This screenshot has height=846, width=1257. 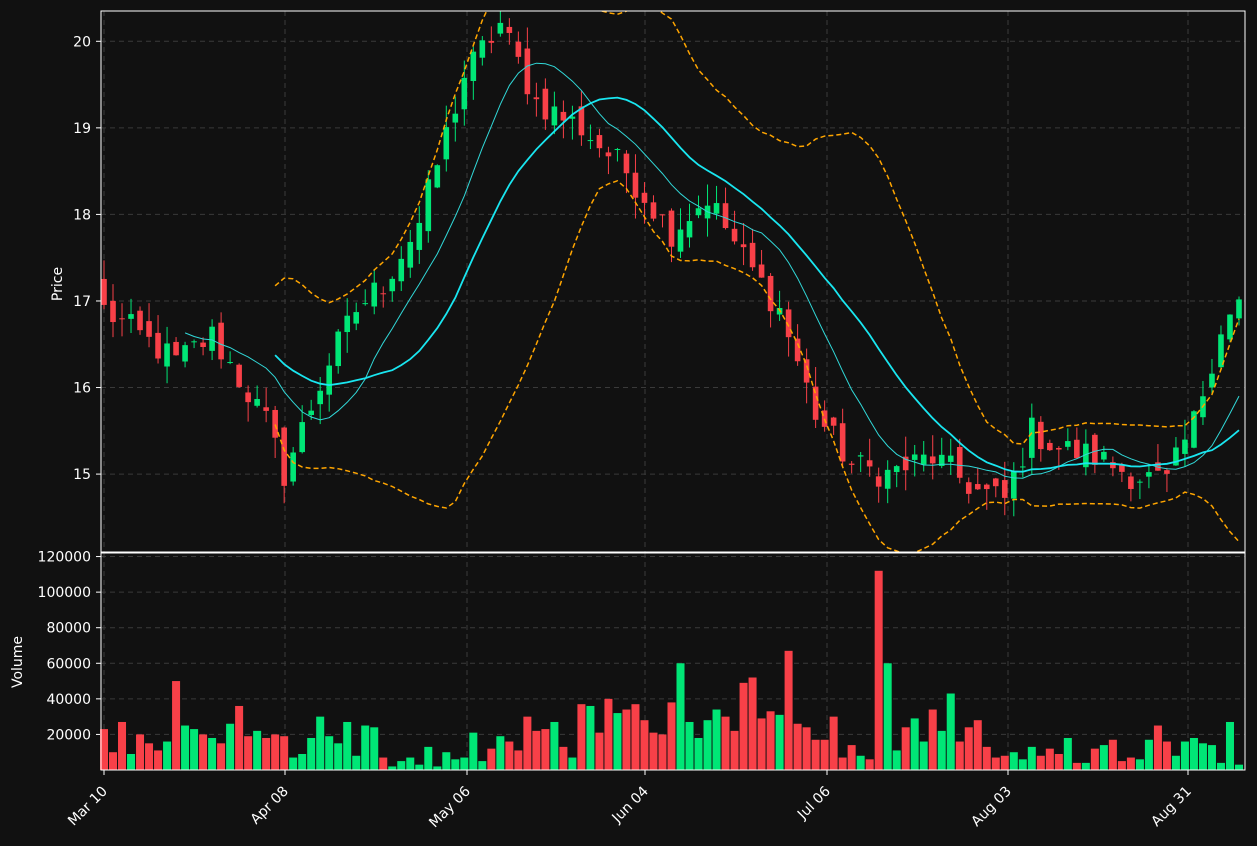 I want to click on price-tick-label: 20, so click(x=82, y=42).